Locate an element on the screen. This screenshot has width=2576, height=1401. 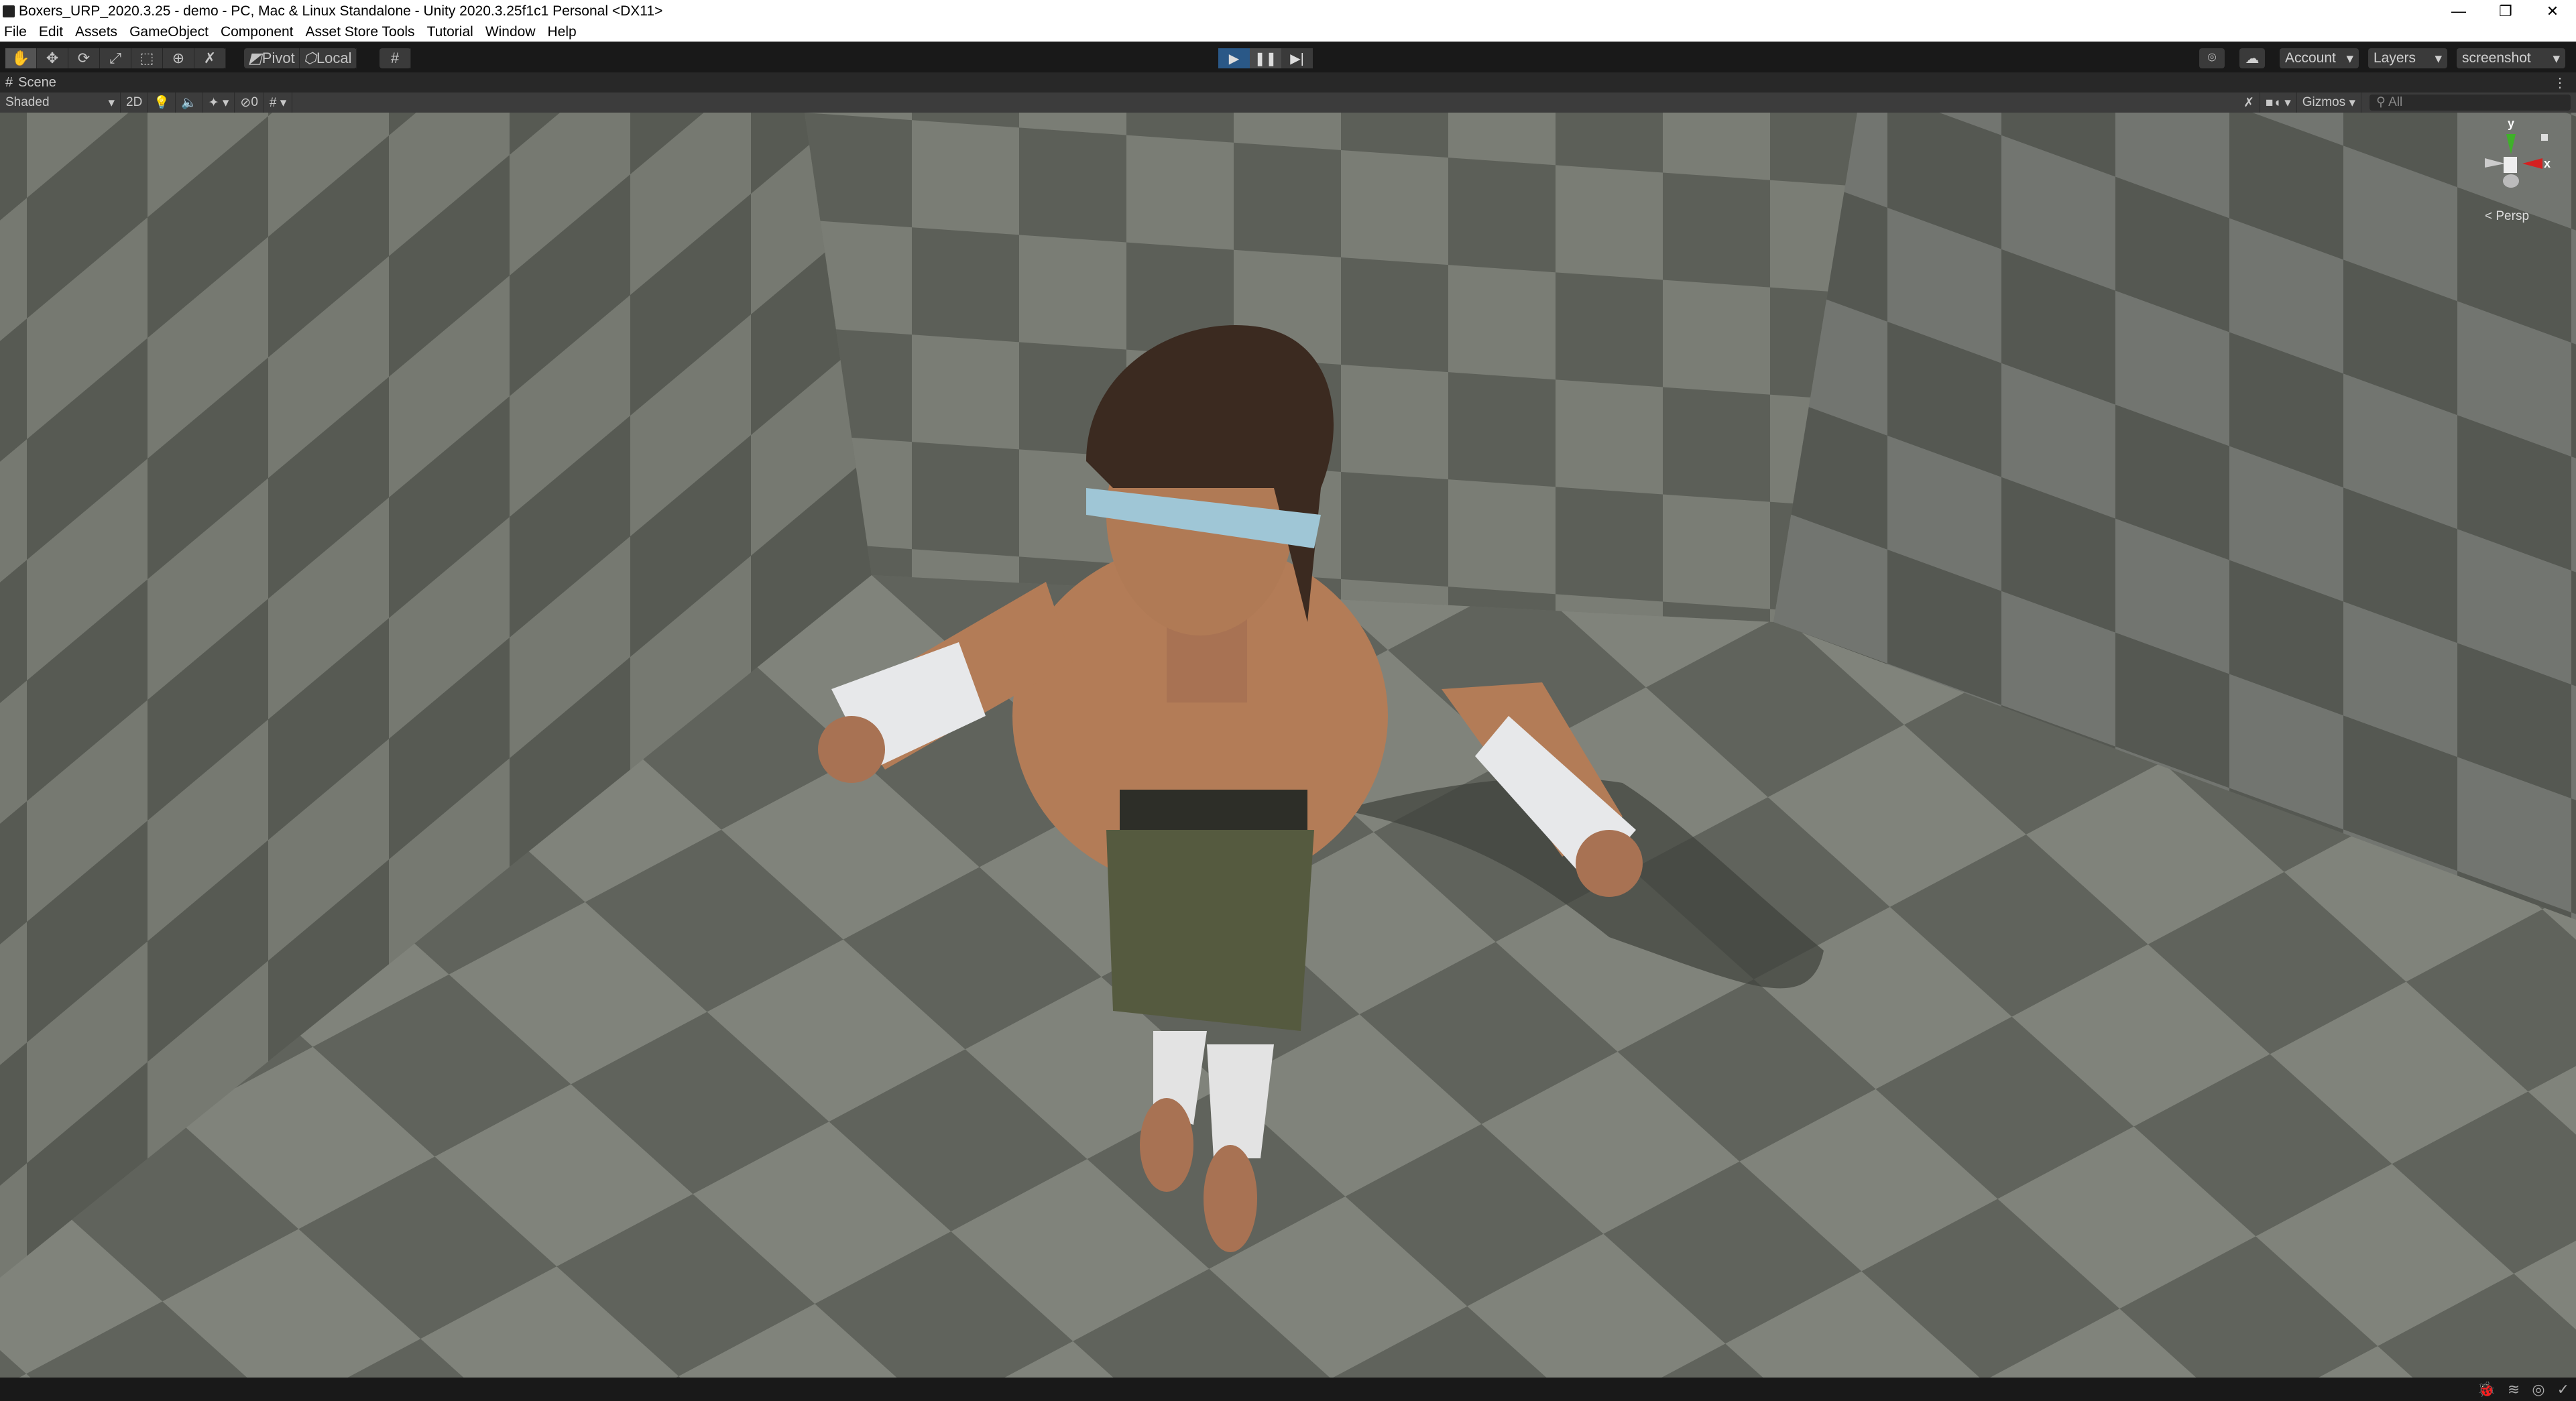
cloud-icon: ☁ is located at coordinates (2252, 58).